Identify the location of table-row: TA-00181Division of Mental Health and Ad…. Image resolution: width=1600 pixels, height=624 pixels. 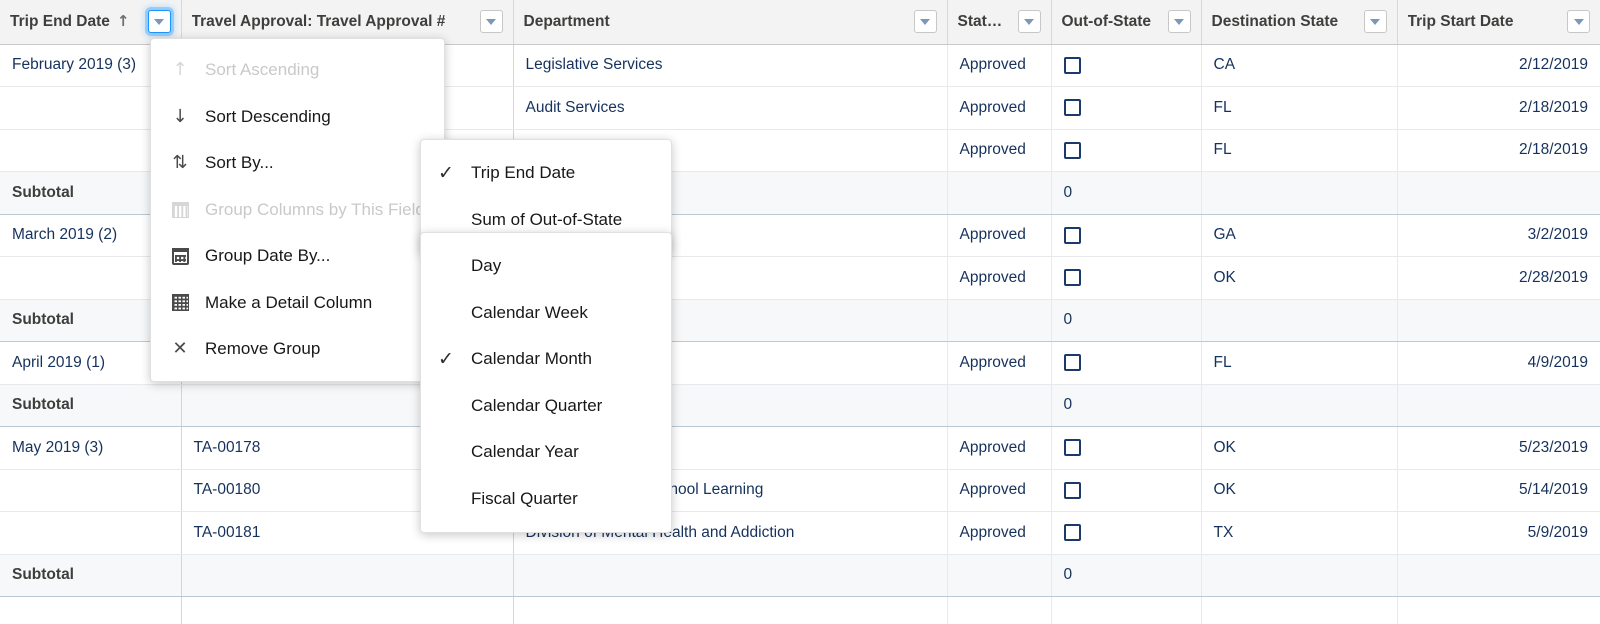
(800, 533).